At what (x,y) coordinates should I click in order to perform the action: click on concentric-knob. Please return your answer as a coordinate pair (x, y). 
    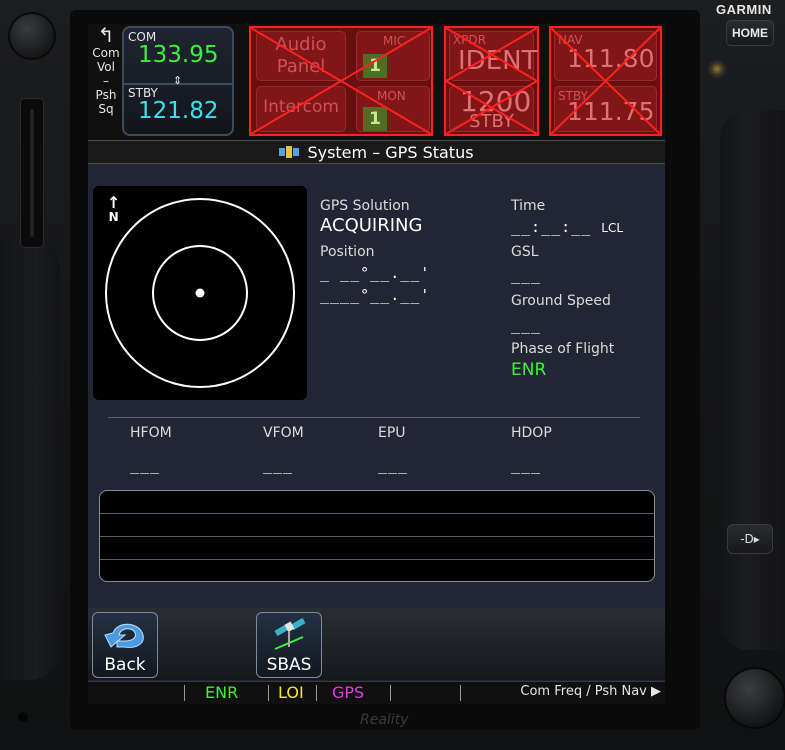
    Looking at the image, I should click on (754, 698).